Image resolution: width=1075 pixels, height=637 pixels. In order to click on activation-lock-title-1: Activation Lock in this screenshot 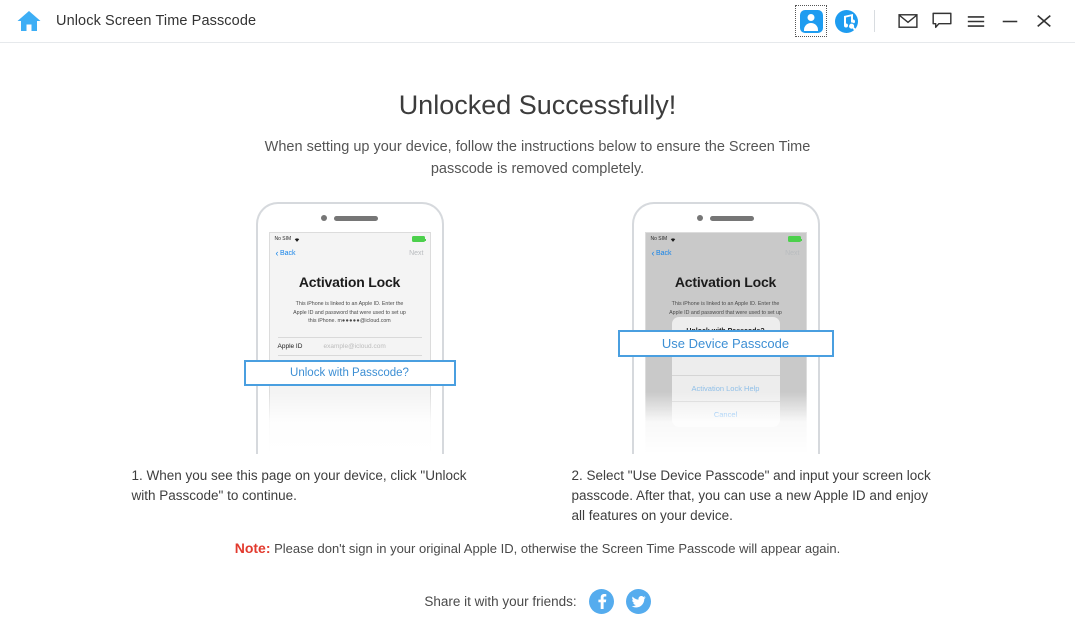, I will do `click(349, 282)`.